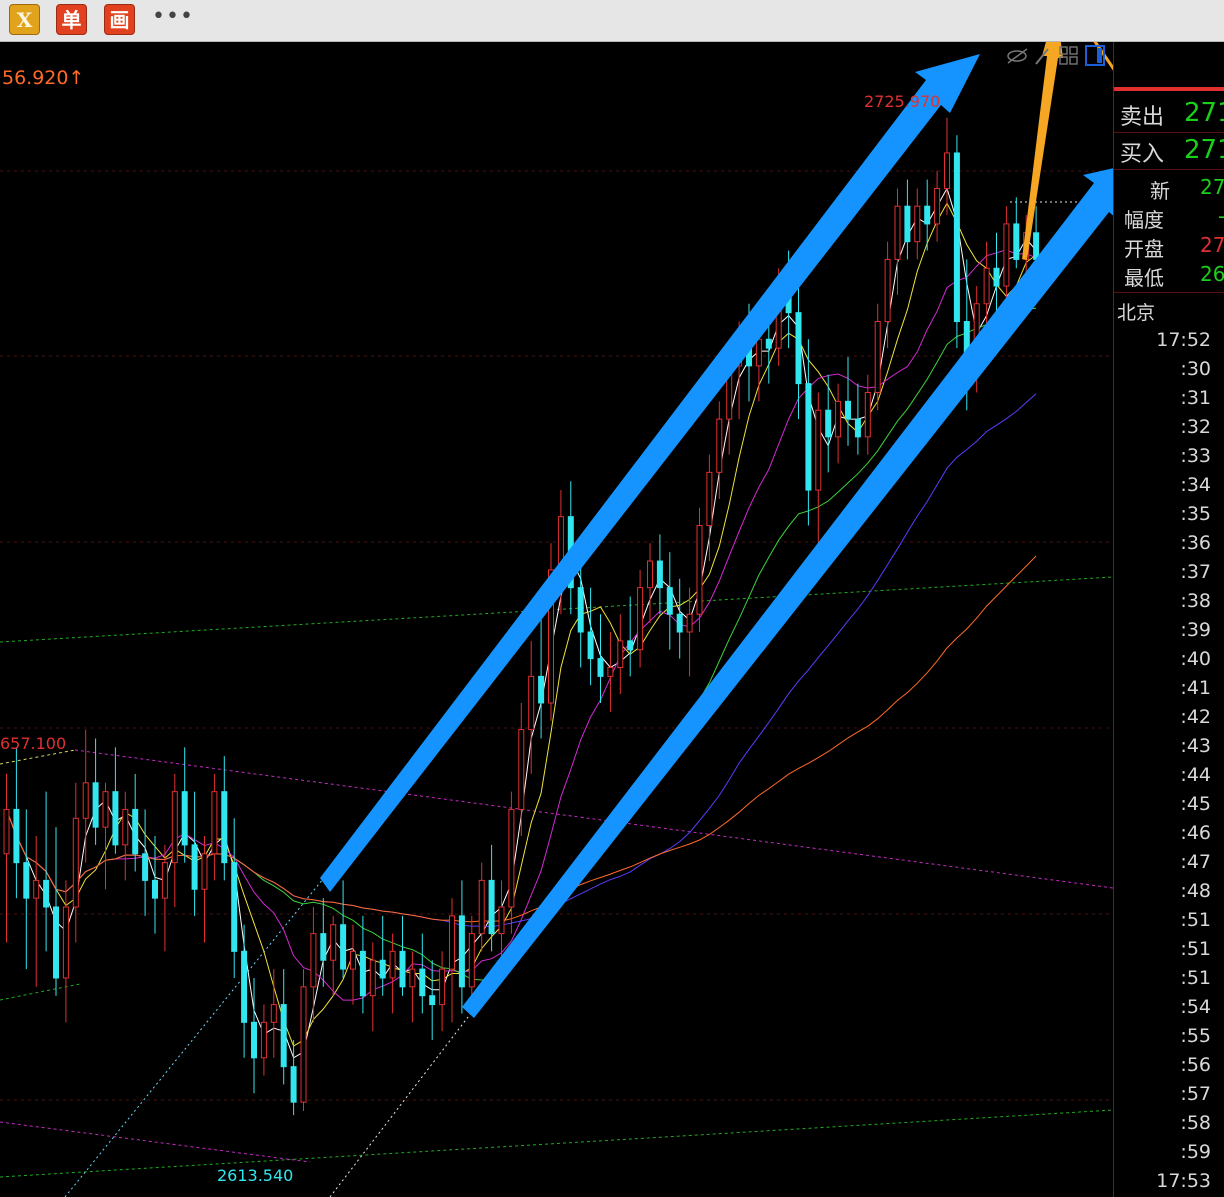 This screenshot has width=1224, height=1197. Describe the element at coordinates (1169, 114) in the screenshot. I see `sell-row: 卖出 271` at that location.